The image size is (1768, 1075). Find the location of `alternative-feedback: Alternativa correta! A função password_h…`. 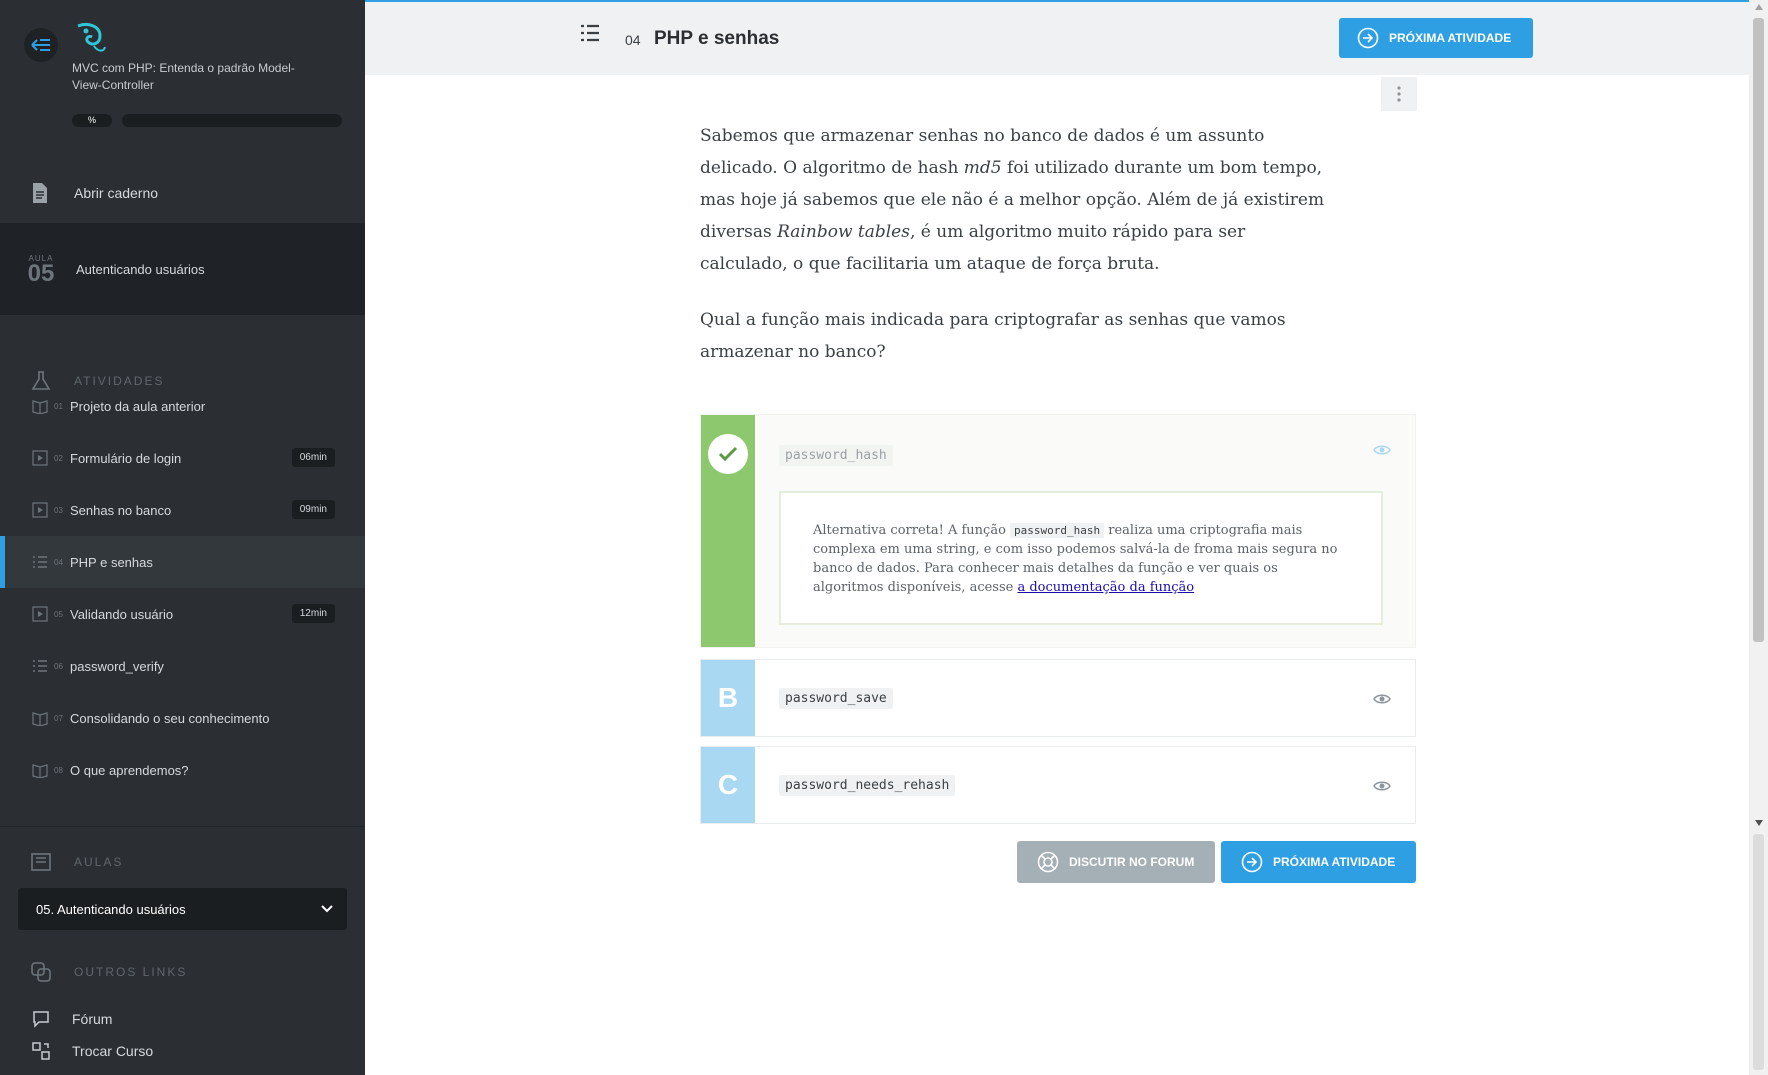

alternative-feedback: Alternativa correta! A função password_h… is located at coordinates (1081, 558).